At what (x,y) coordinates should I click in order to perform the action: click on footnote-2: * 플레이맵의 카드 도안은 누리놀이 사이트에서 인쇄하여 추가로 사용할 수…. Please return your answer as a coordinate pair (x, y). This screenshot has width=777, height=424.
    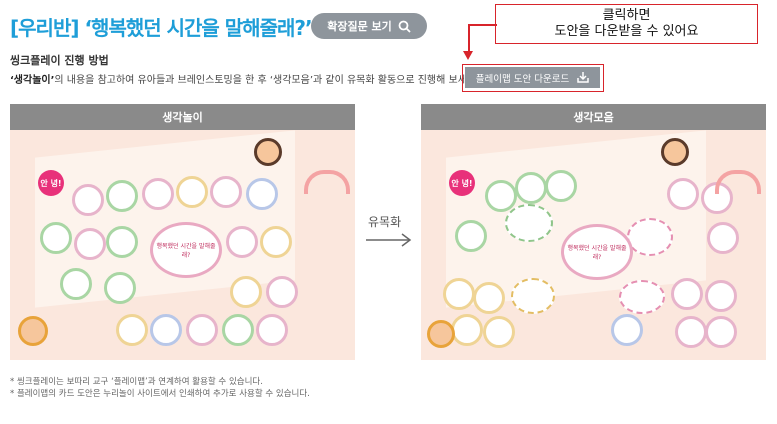
    Looking at the image, I should click on (160, 394).